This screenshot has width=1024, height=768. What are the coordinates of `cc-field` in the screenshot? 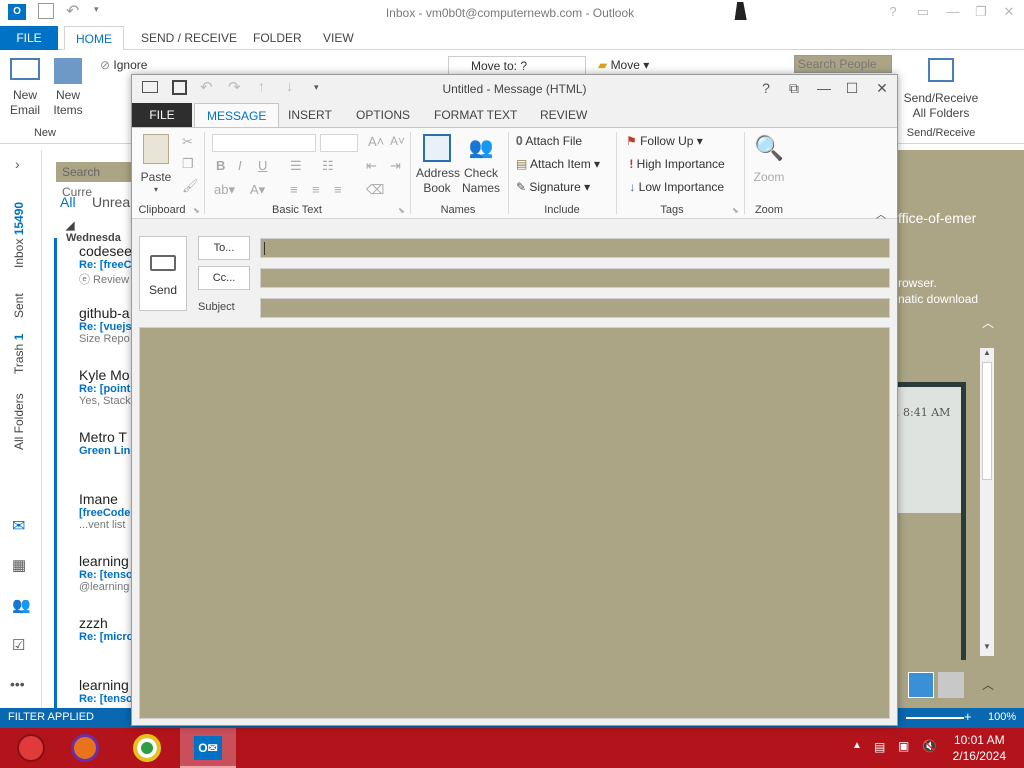 It's located at (575, 278).